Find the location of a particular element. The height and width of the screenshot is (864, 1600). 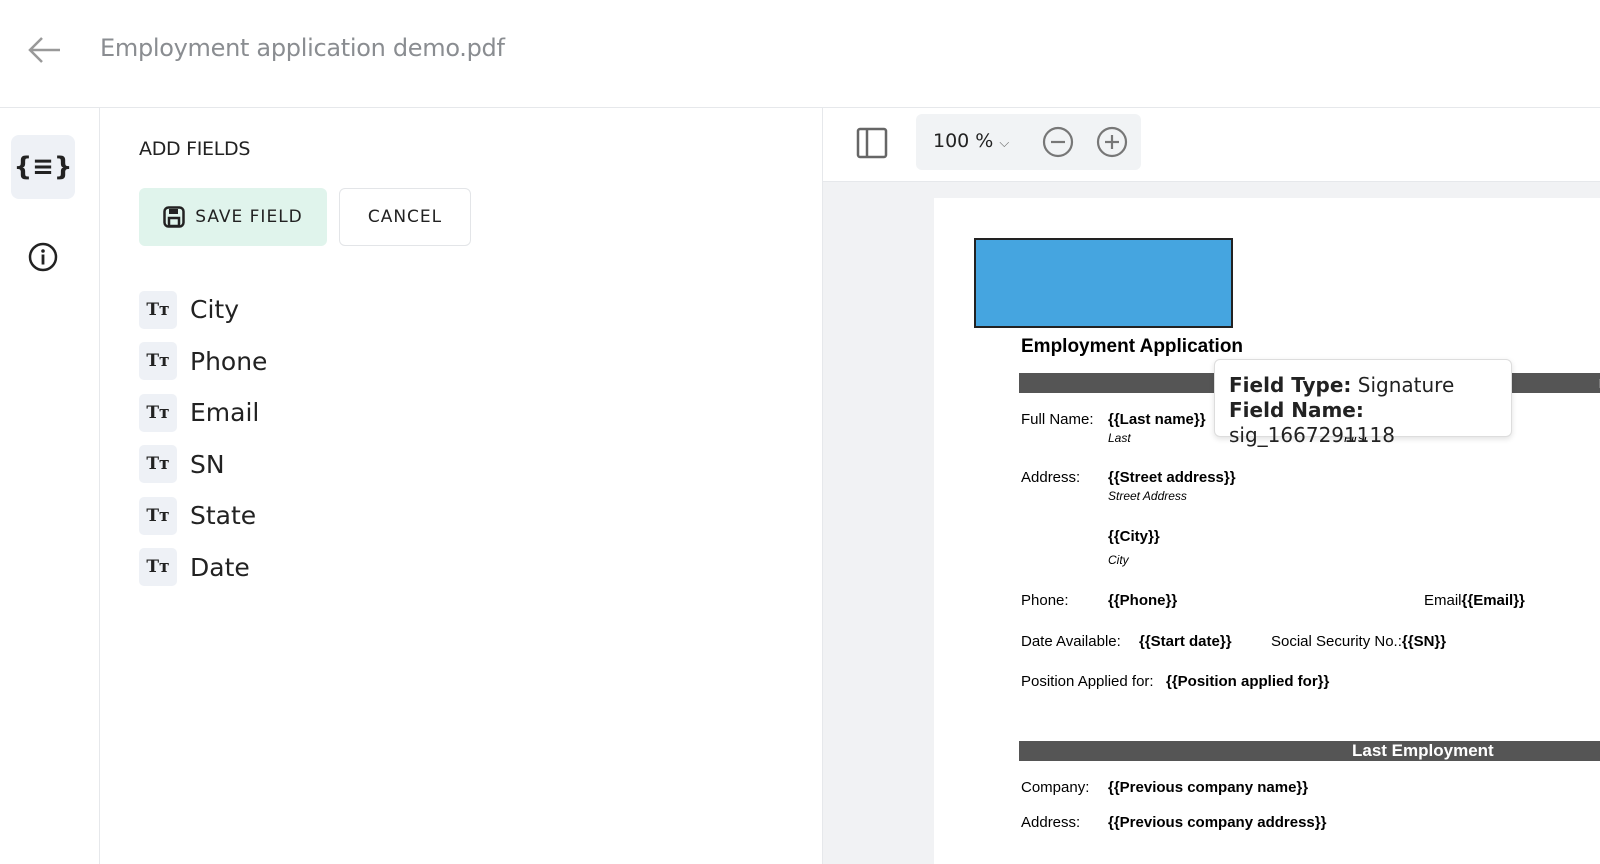

field-label: State is located at coordinates (223, 516).